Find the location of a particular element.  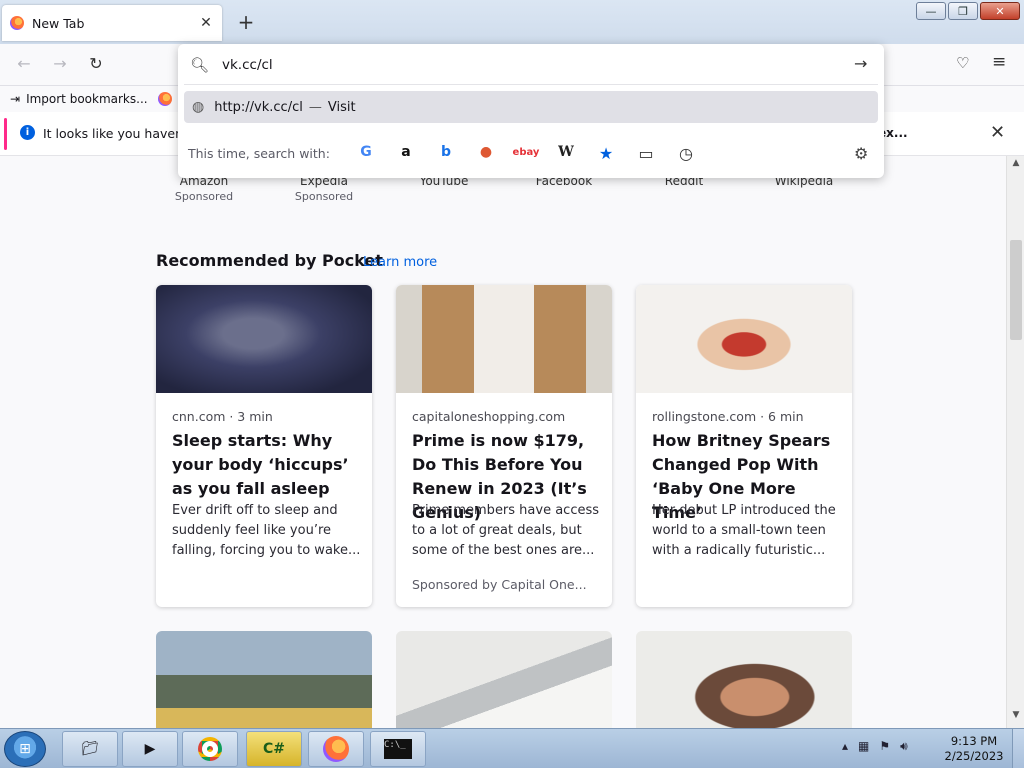

info-icon: i is located at coordinates (27, 132).